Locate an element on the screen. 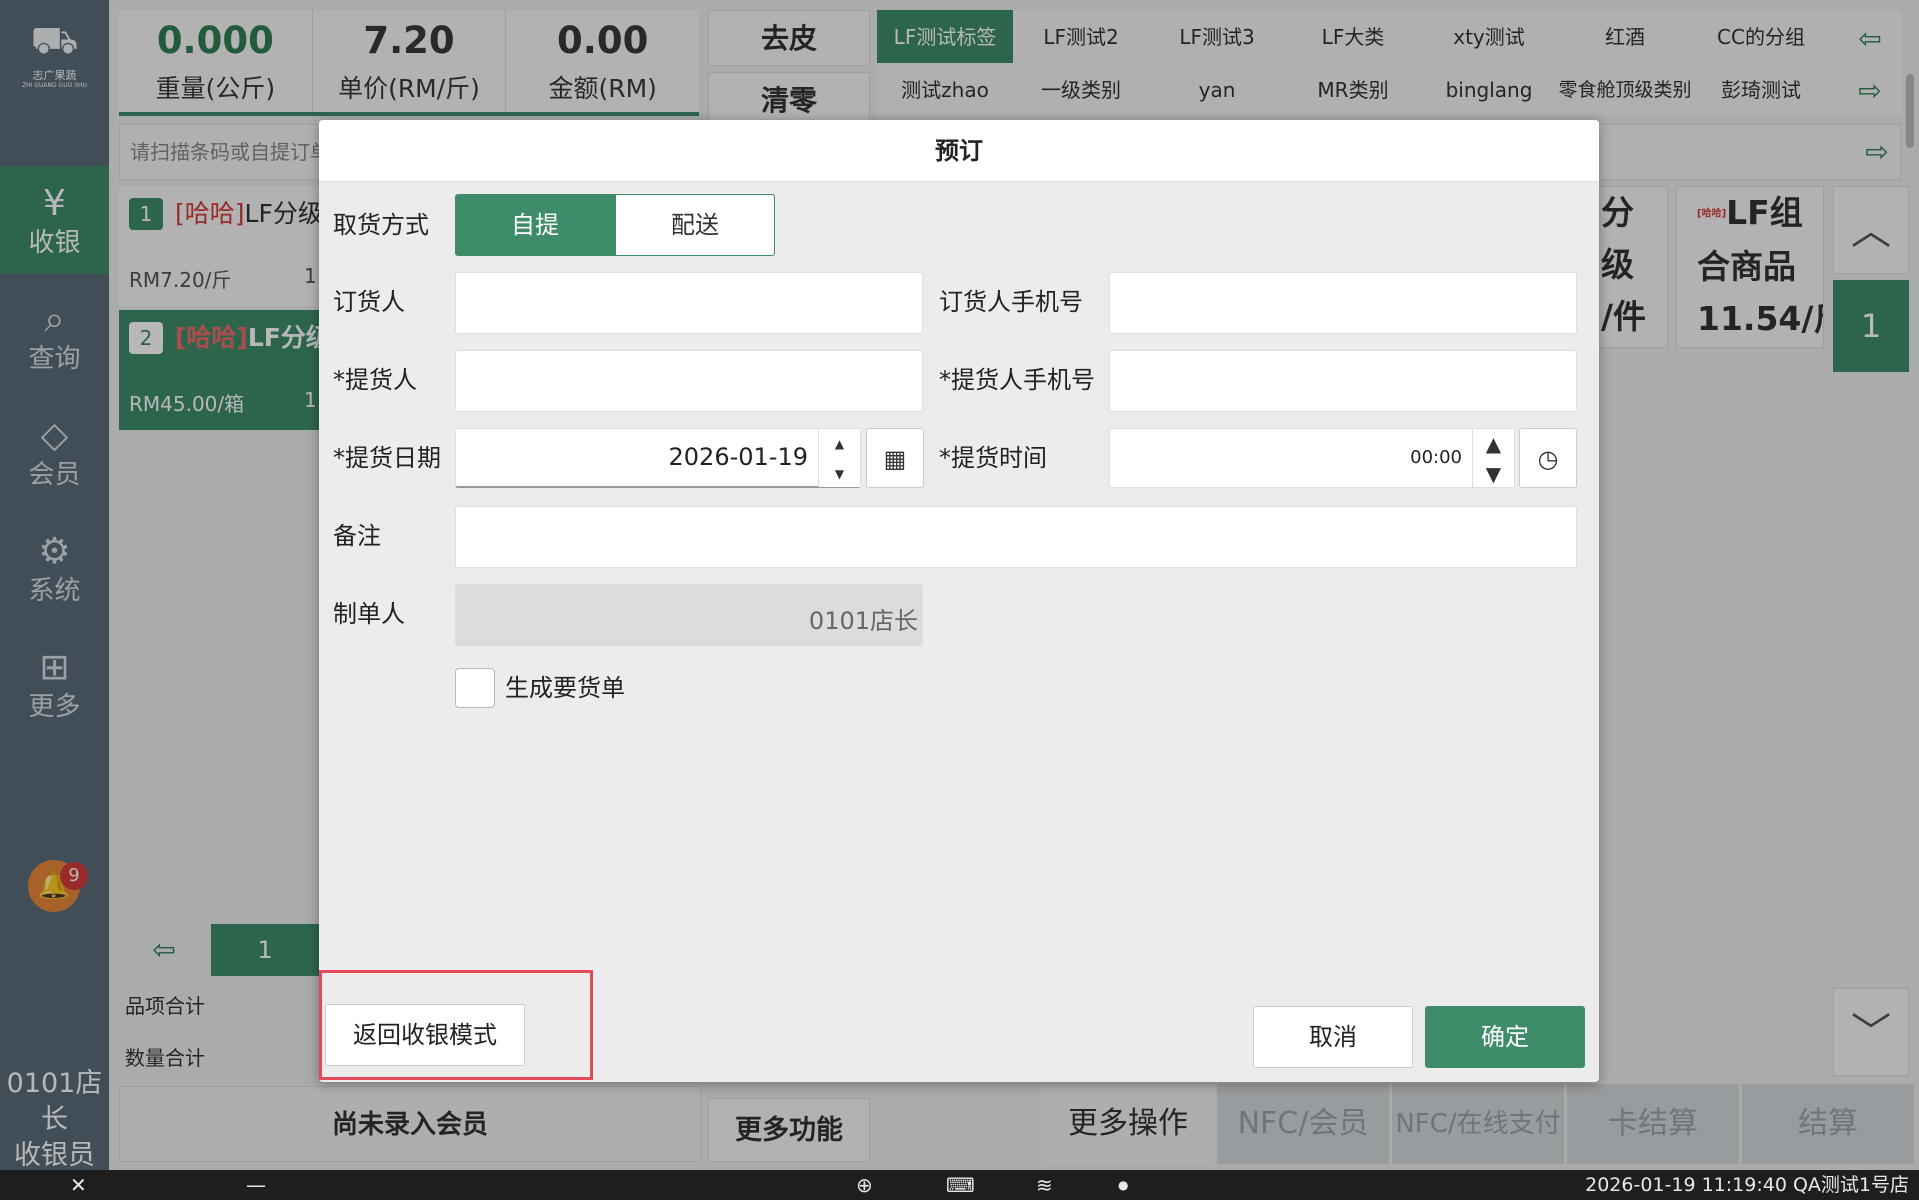  cancel-button: 取消 is located at coordinates (1333, 1037).